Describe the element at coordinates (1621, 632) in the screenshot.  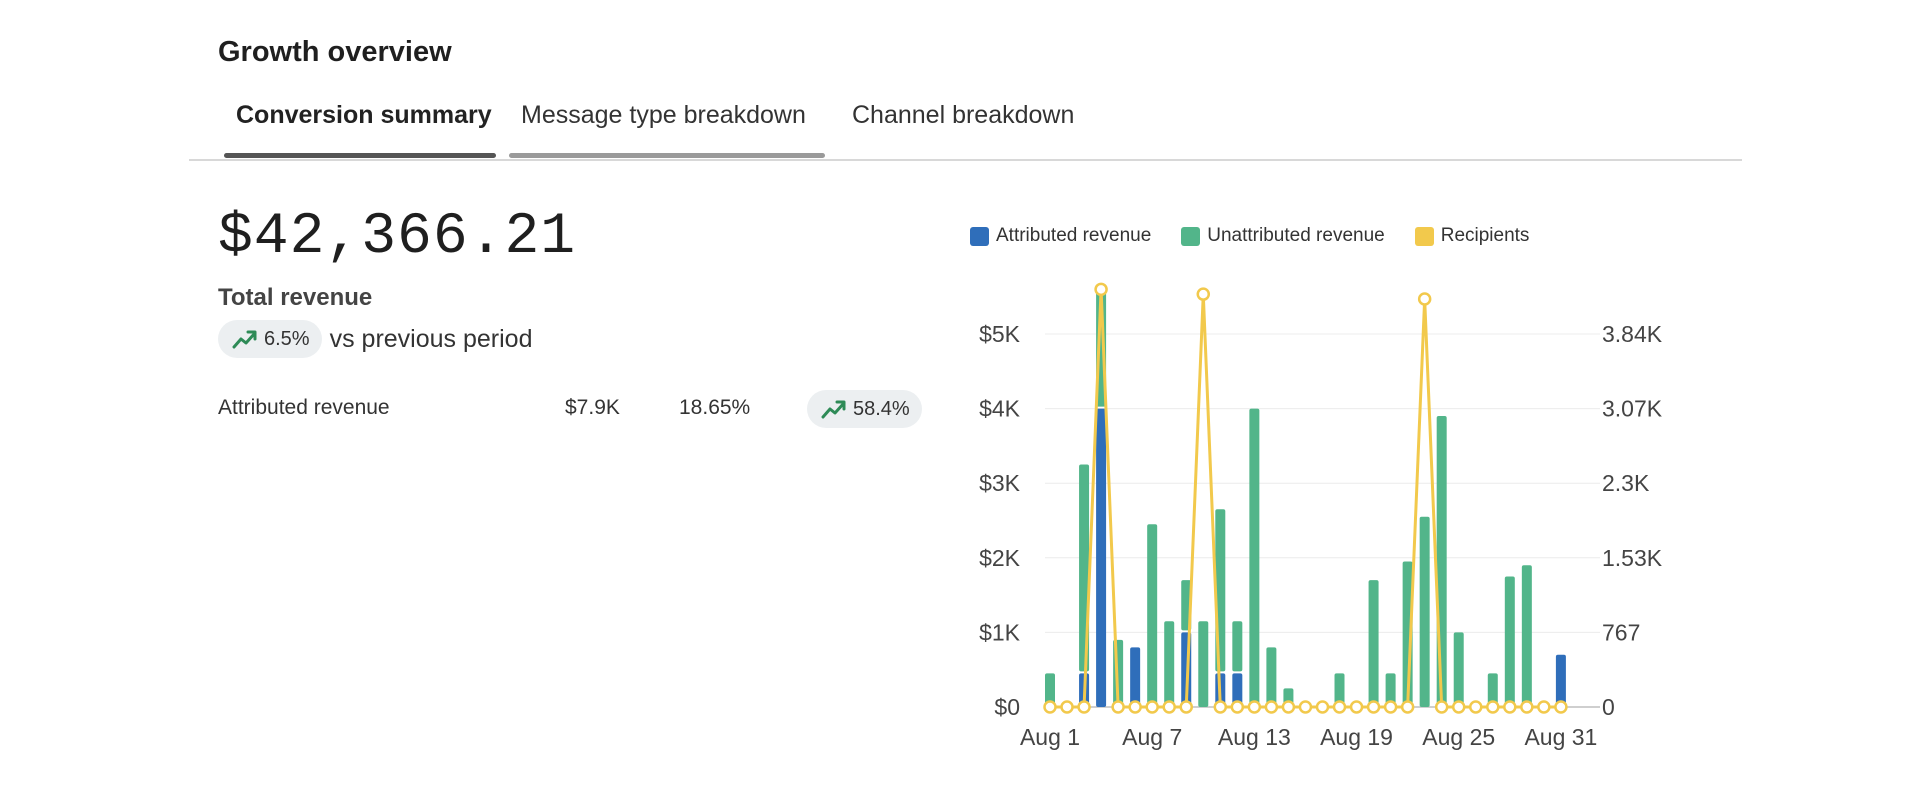
I see `y-right-tick-label: 767` at that location.